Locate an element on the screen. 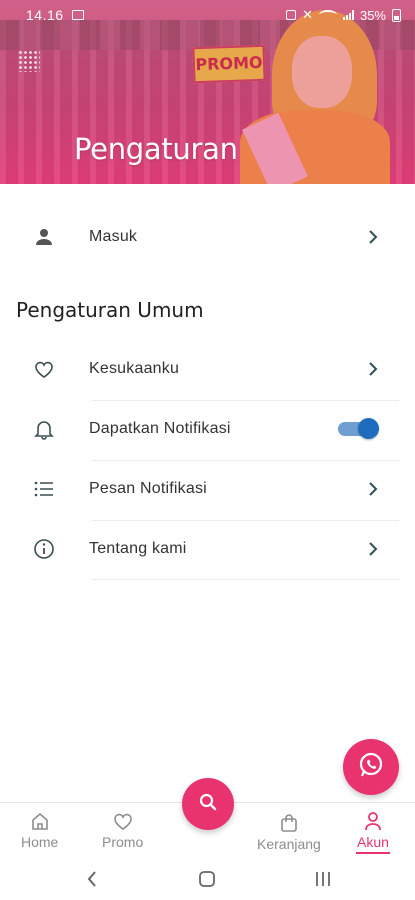 This screenshot has width=415, height=900. whatsapp-icon is located at coordinates (371, 767).